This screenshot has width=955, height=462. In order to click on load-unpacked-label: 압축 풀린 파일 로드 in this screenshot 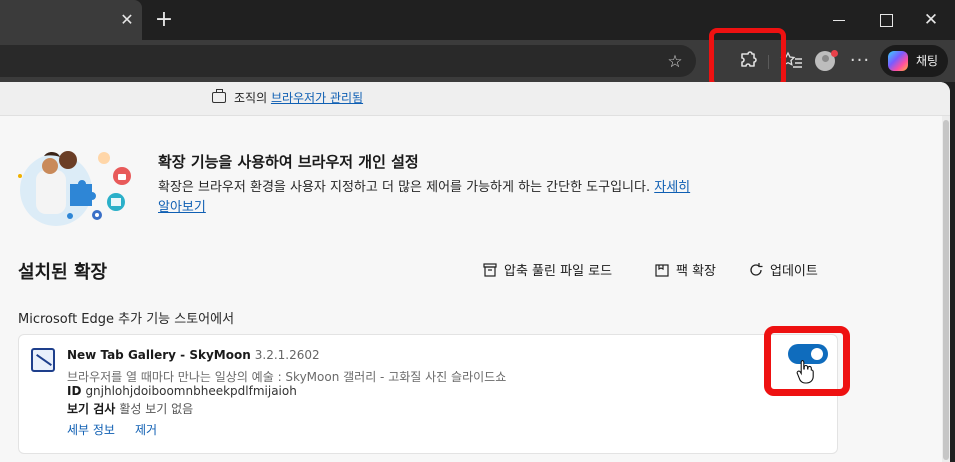, I will do `click(558, 271)`.